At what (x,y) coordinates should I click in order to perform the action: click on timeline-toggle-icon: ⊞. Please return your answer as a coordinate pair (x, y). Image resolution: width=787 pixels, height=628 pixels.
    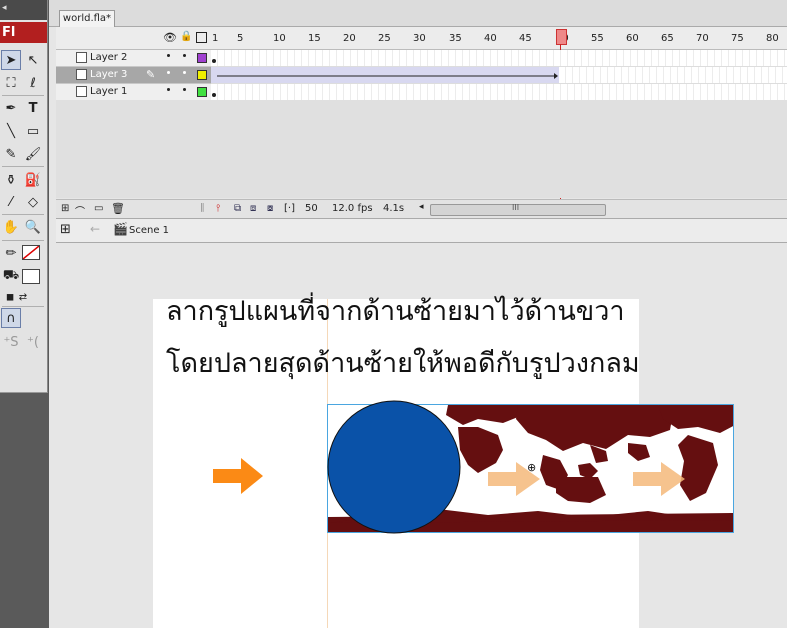
    Looking at the image, I should click on (65, 229).